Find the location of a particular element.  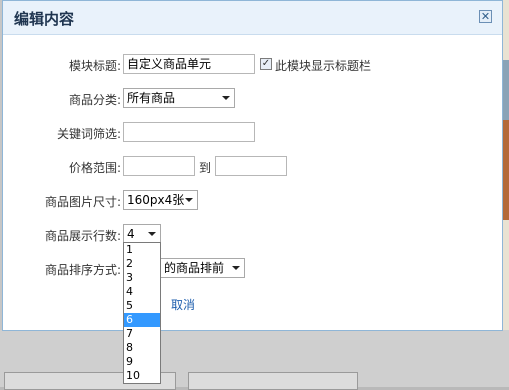

cancel-button: 取消 is located at coordinates (183, 304).